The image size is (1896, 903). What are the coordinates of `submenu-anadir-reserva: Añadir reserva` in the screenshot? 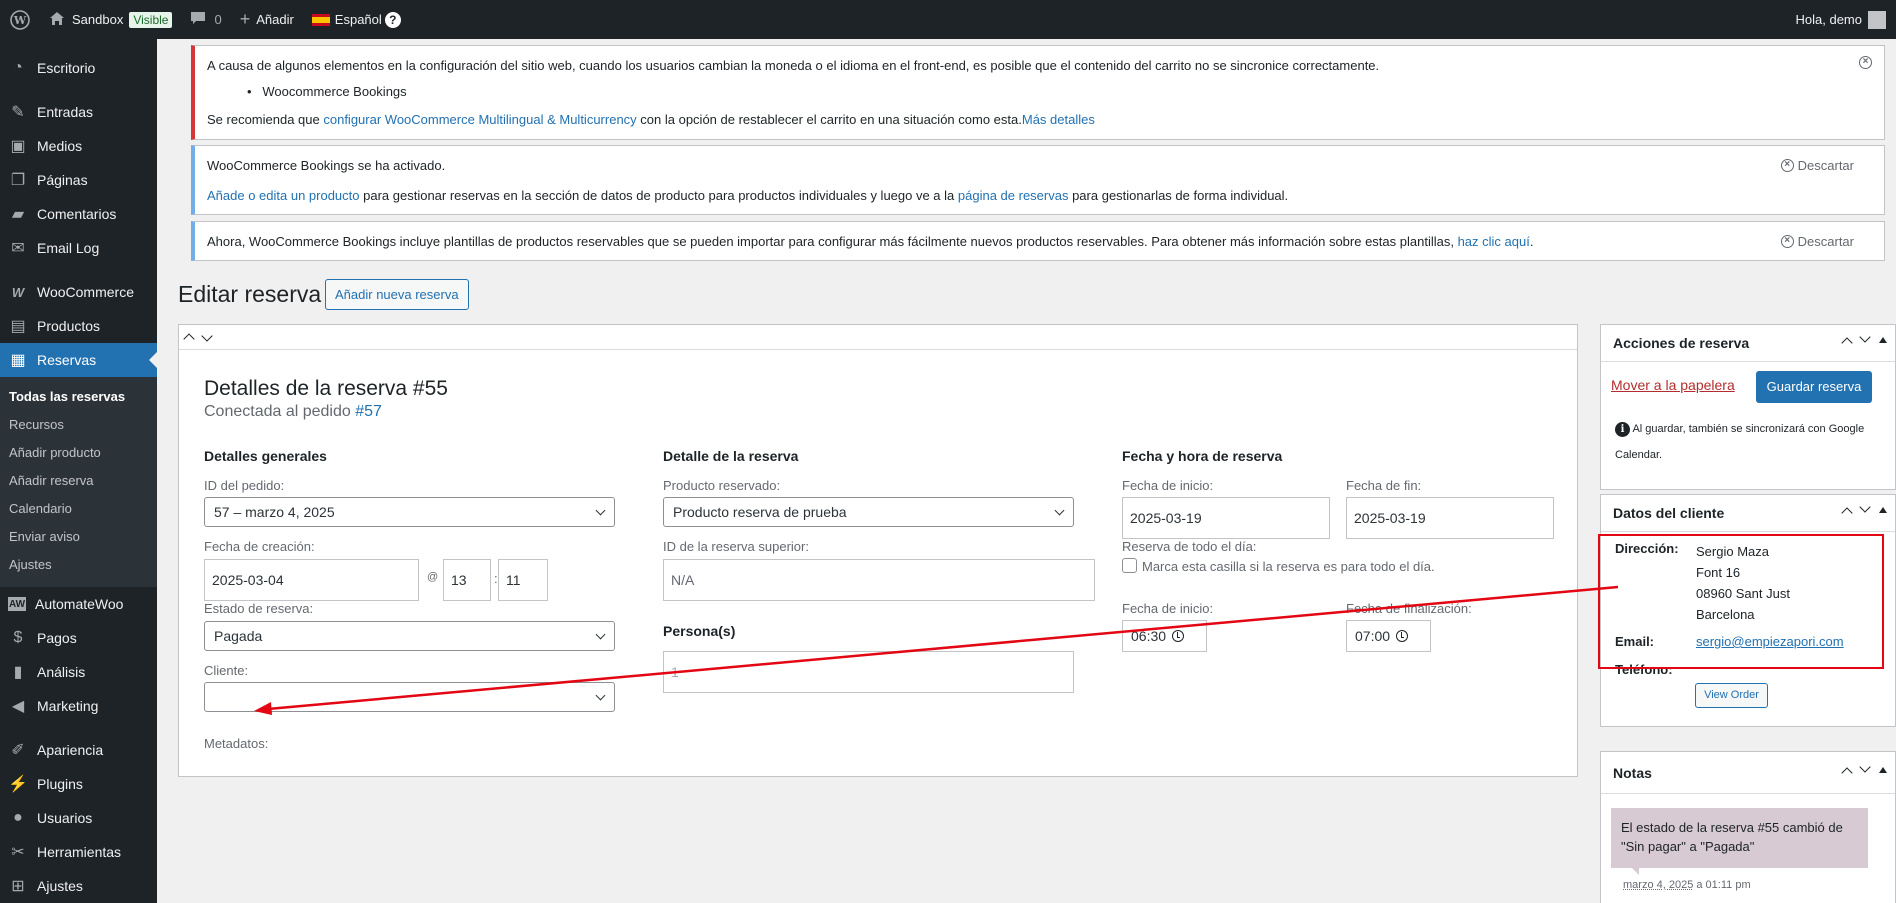 It's located at (78, 481).